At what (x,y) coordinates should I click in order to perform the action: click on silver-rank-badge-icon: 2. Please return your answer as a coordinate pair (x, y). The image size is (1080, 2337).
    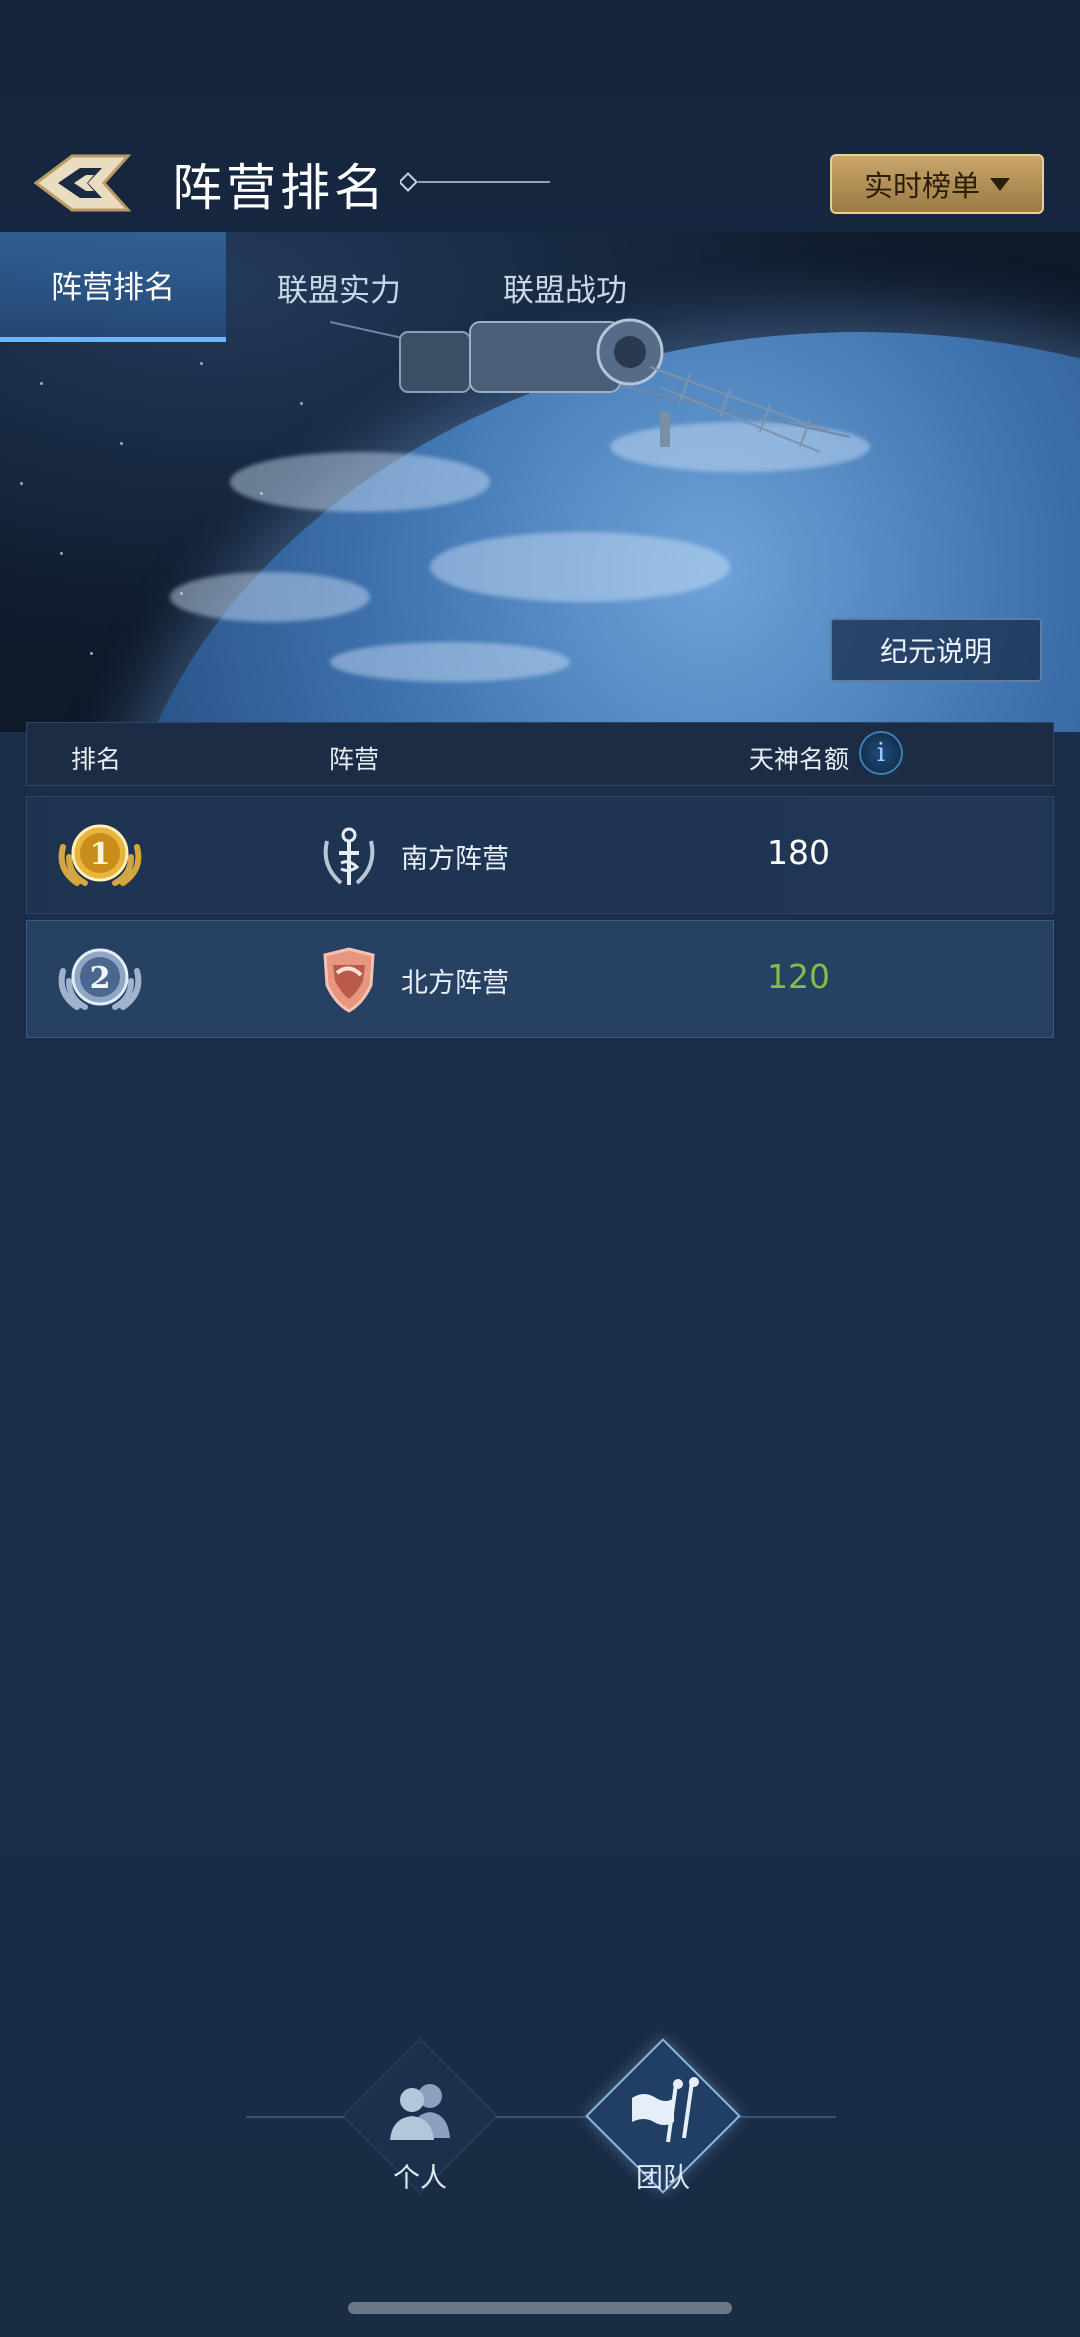
    Looking at the image, I should click on (100, 979).